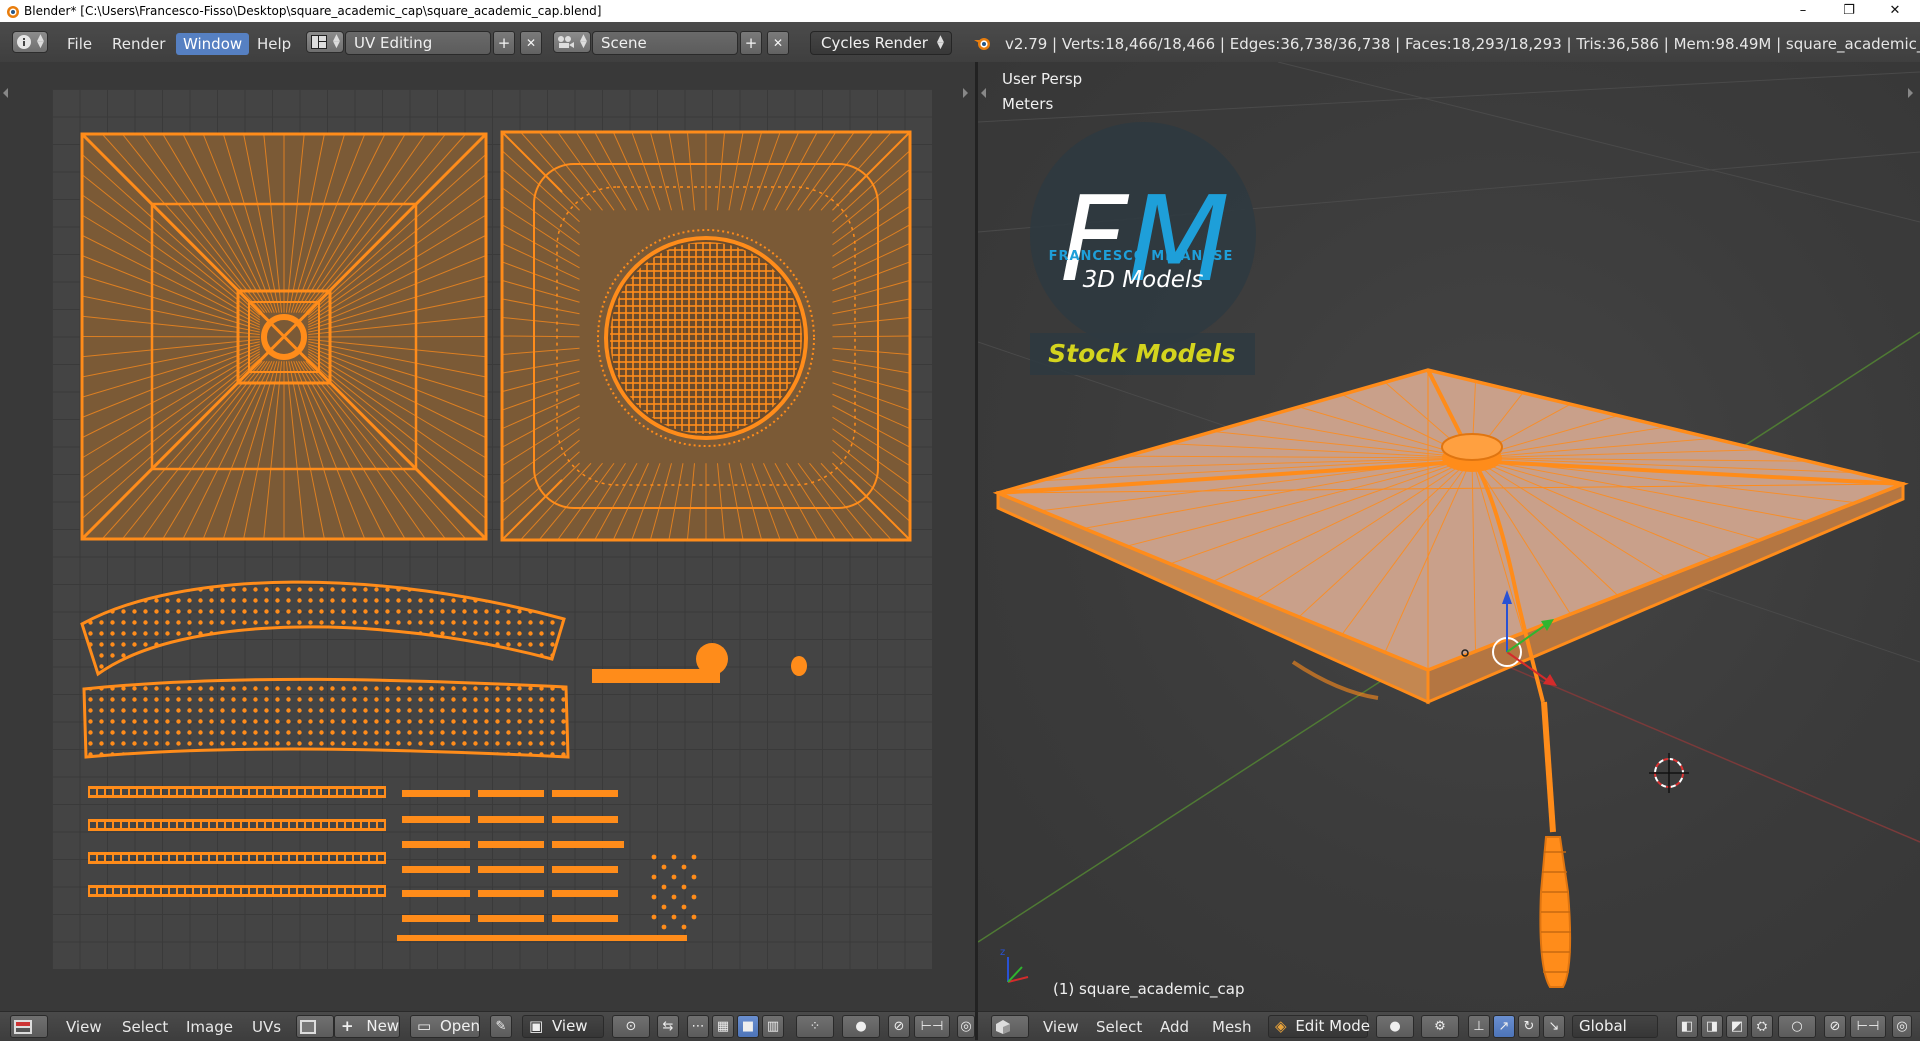 Image resolution: width=1920 pixels, height=1041 pixels. I want to click on viewport-menu-add: Add, so click(1174, 1027).